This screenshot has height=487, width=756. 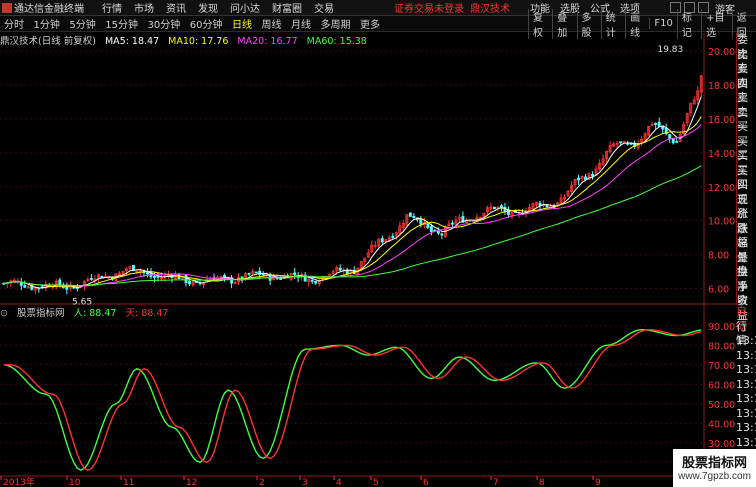 I want to click on side-label-3: 卖三, so click(x=746, y=91).